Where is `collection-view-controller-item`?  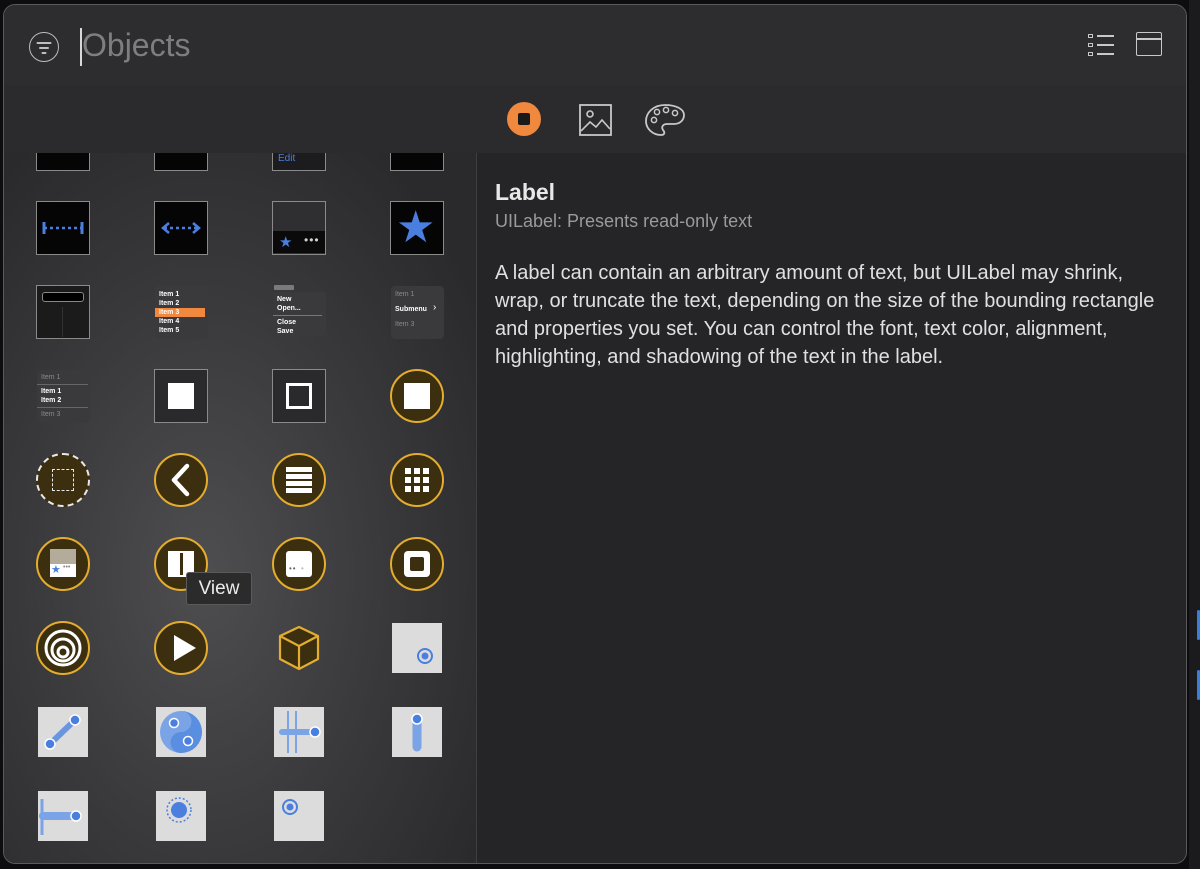 collection-view-controller-item is located at coordinates (417, 480).